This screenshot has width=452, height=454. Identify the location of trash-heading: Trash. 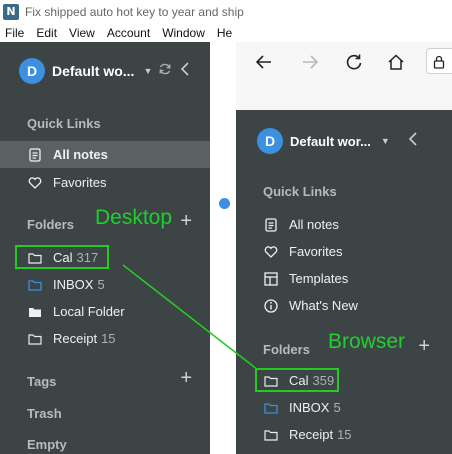
(44, 413).